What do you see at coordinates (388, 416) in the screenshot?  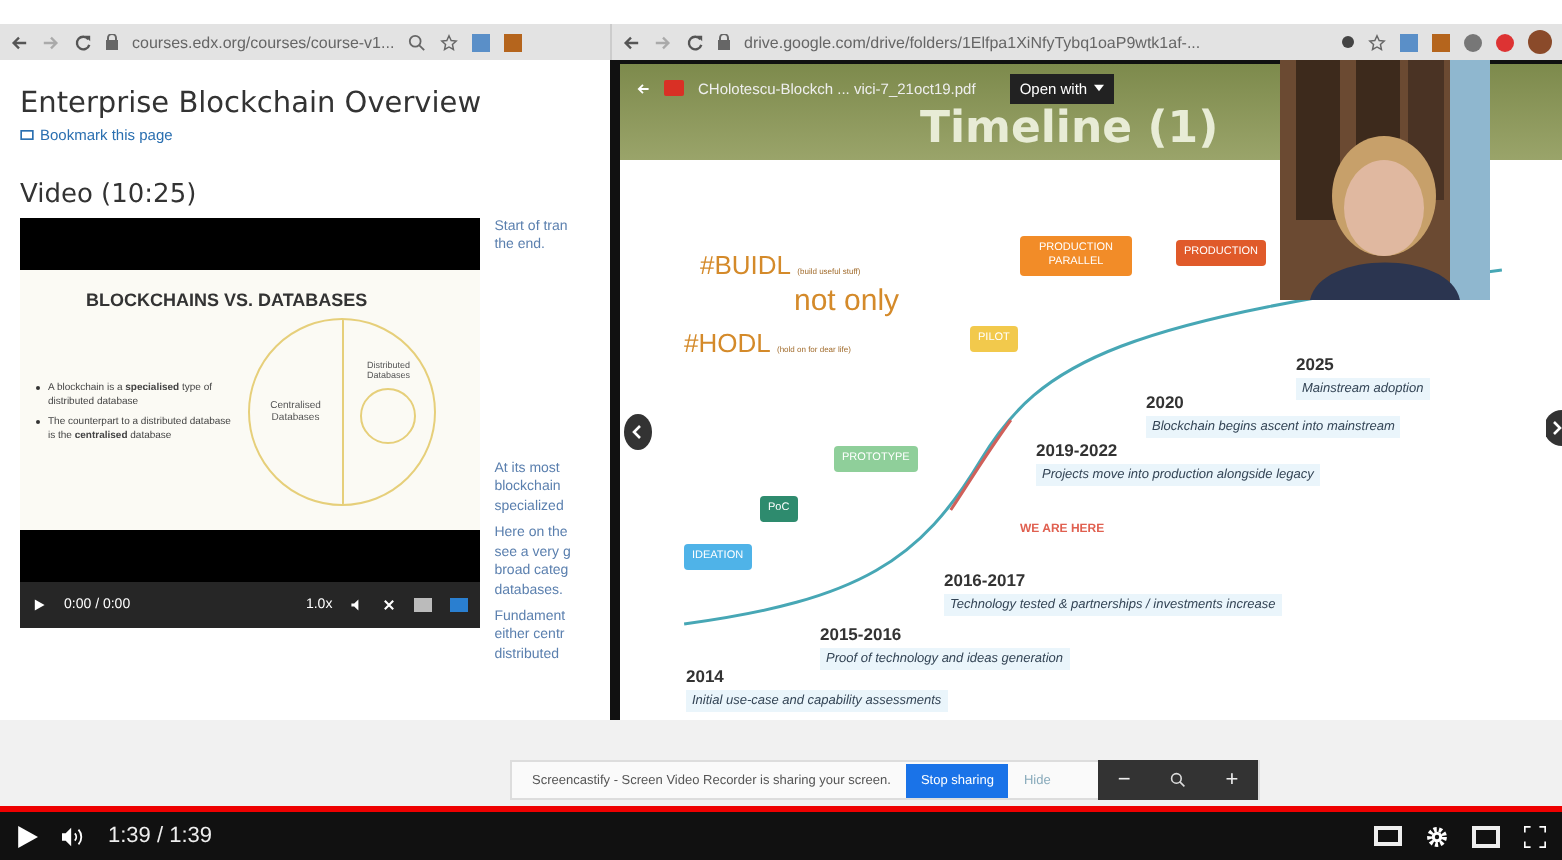 I see `inner-circle-drawing` at bounding box center [388, 416].